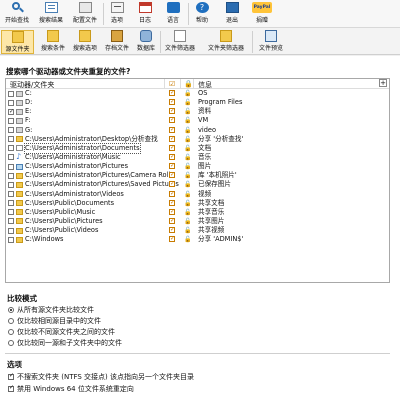  Describe the element at coordinates (197, 111) in the screenshot. I see `list-item: E: 🔓 资料` at that location.